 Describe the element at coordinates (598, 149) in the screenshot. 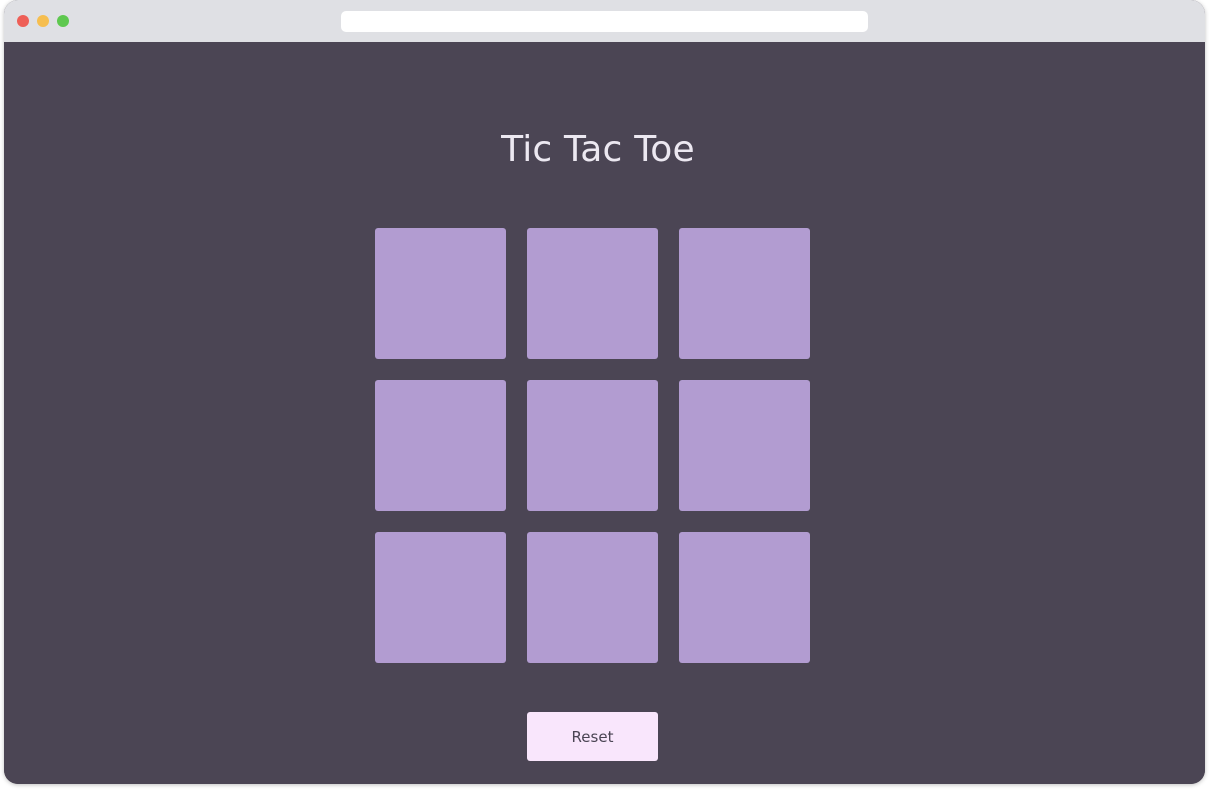

I see `page-title: Tic Tac Toe` at that location.